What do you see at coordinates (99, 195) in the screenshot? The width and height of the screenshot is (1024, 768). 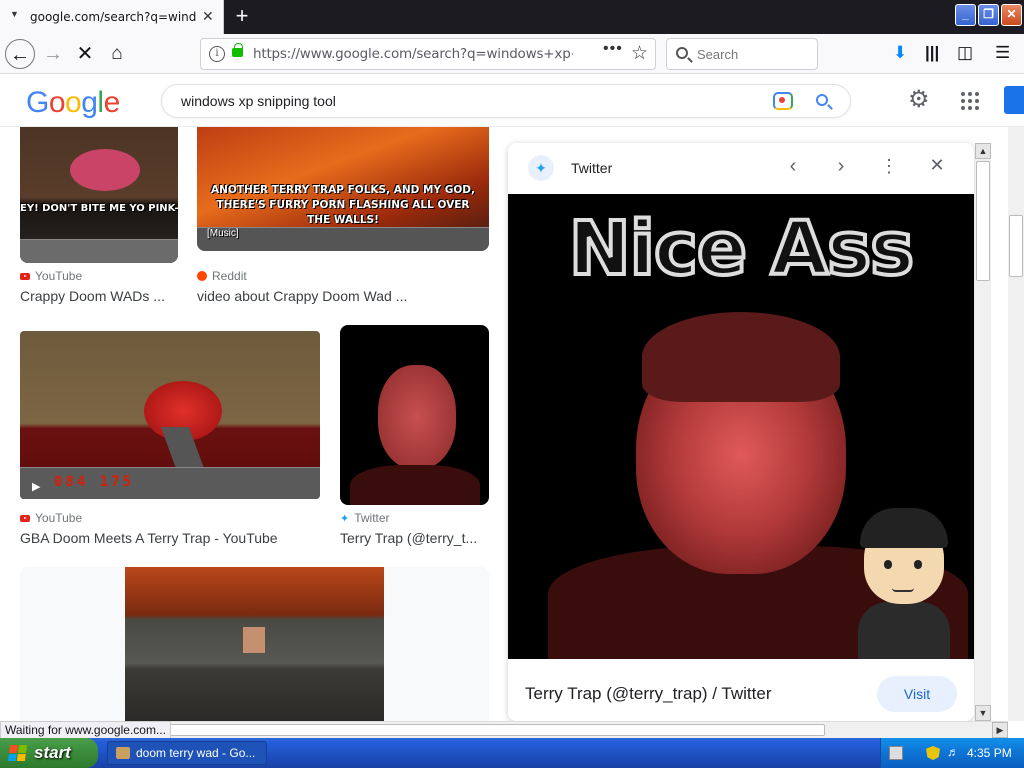 I see `result-thumbnail: EY! DON'T BITE ME YO PINK-SKINNED FREAK!` at bounding box center [99, 195].